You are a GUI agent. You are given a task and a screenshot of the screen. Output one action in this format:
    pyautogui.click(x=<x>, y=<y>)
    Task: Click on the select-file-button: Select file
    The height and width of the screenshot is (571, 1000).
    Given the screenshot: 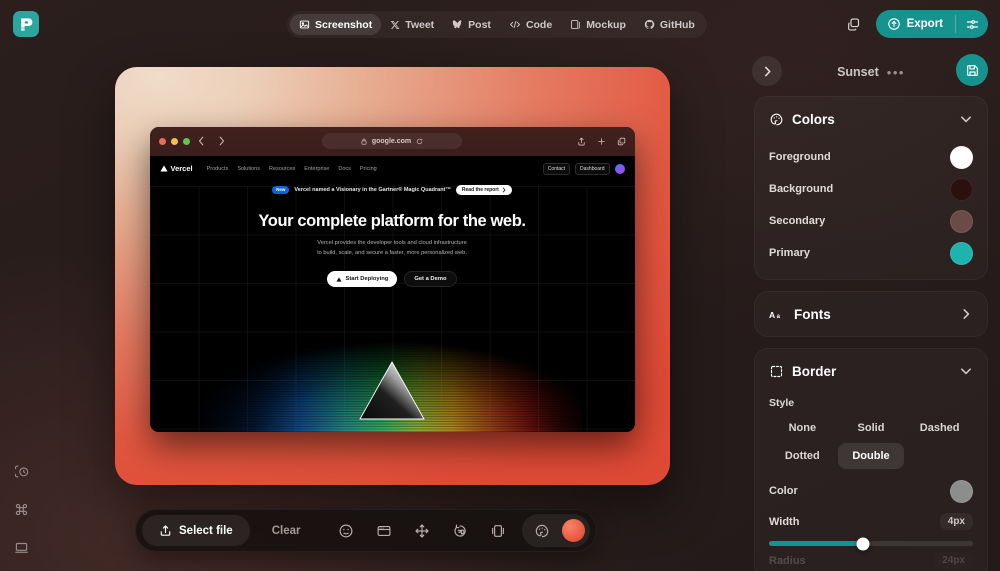 What is the action you would take?
    pyautogui.click(x=196, y=530)
    